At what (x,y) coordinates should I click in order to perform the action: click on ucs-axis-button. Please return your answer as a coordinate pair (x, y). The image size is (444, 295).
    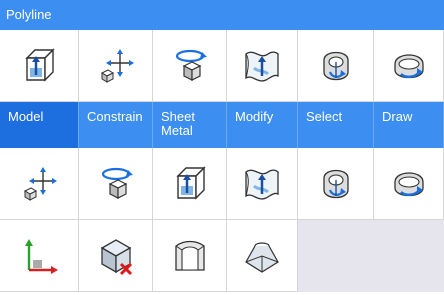
    Looking at the image, I should click on (39, 256).